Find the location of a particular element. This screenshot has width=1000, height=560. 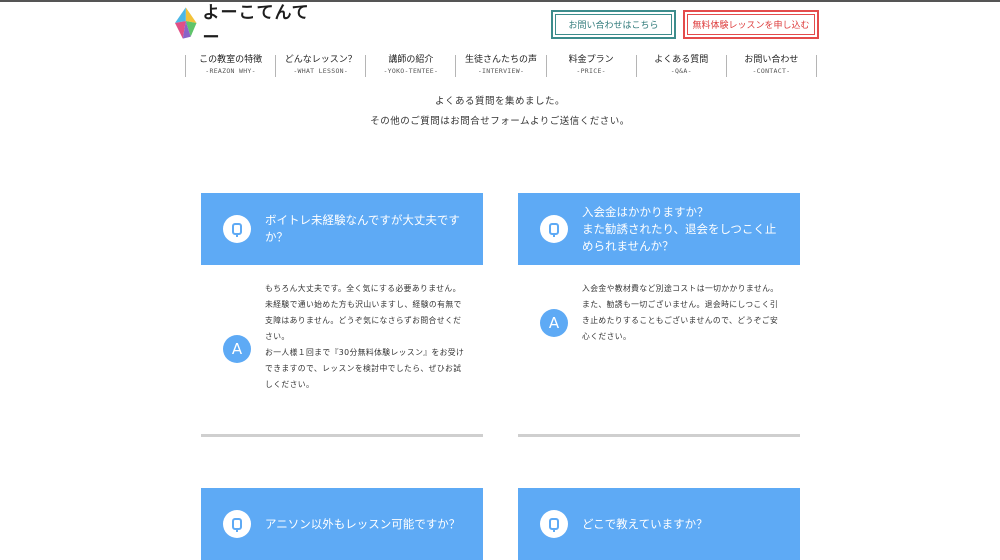

nav-item-sublabel: -PRICE- is located at coordinates (591, 71).